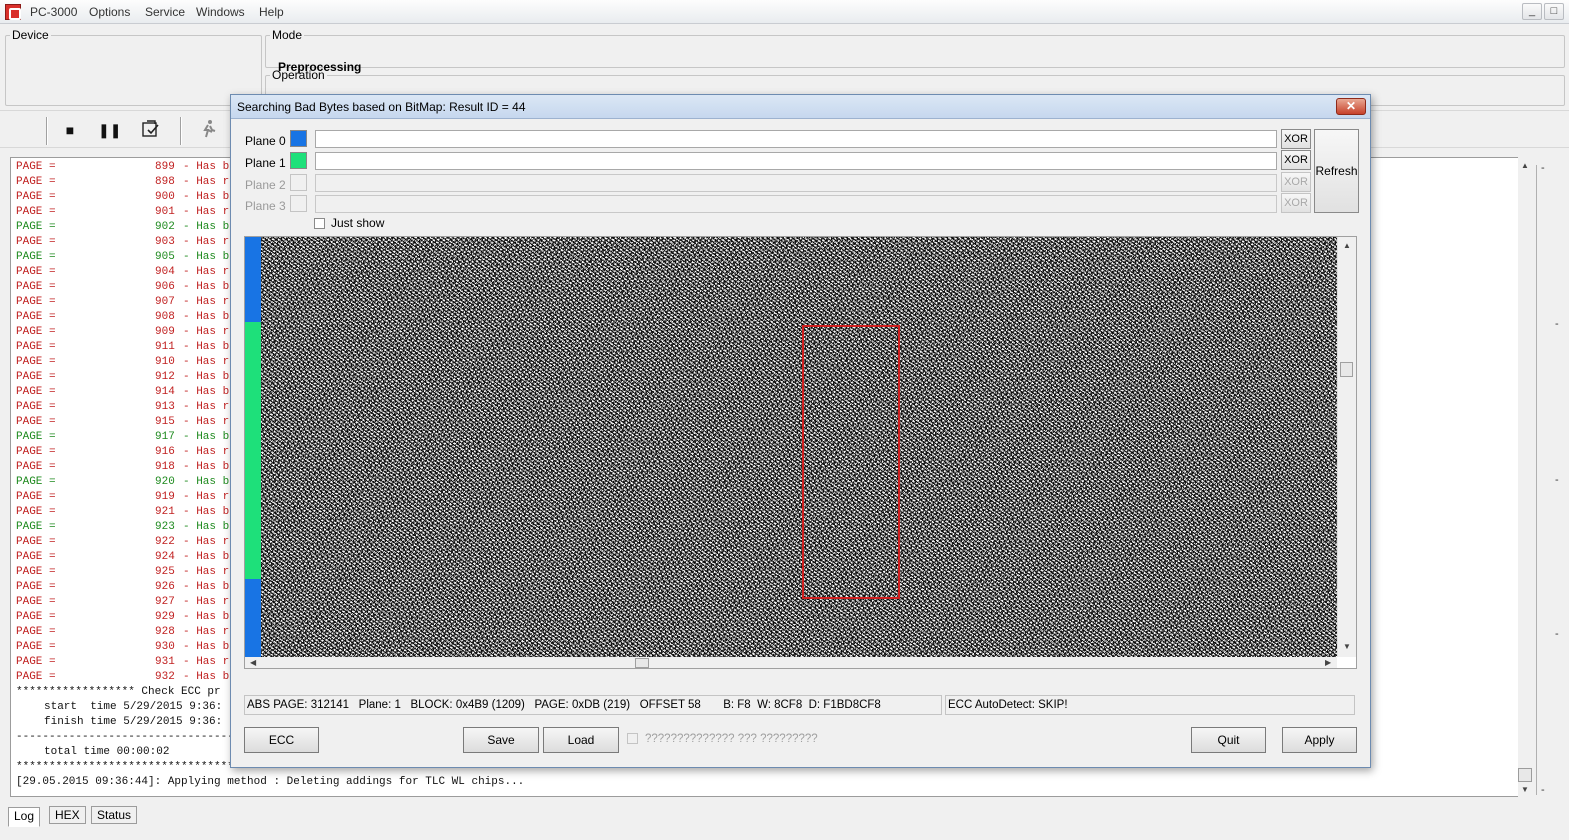  Describe the element at coordinates (1296, 160) in the screenshot. I see `plane-1-xor-button: XOR` at that location.